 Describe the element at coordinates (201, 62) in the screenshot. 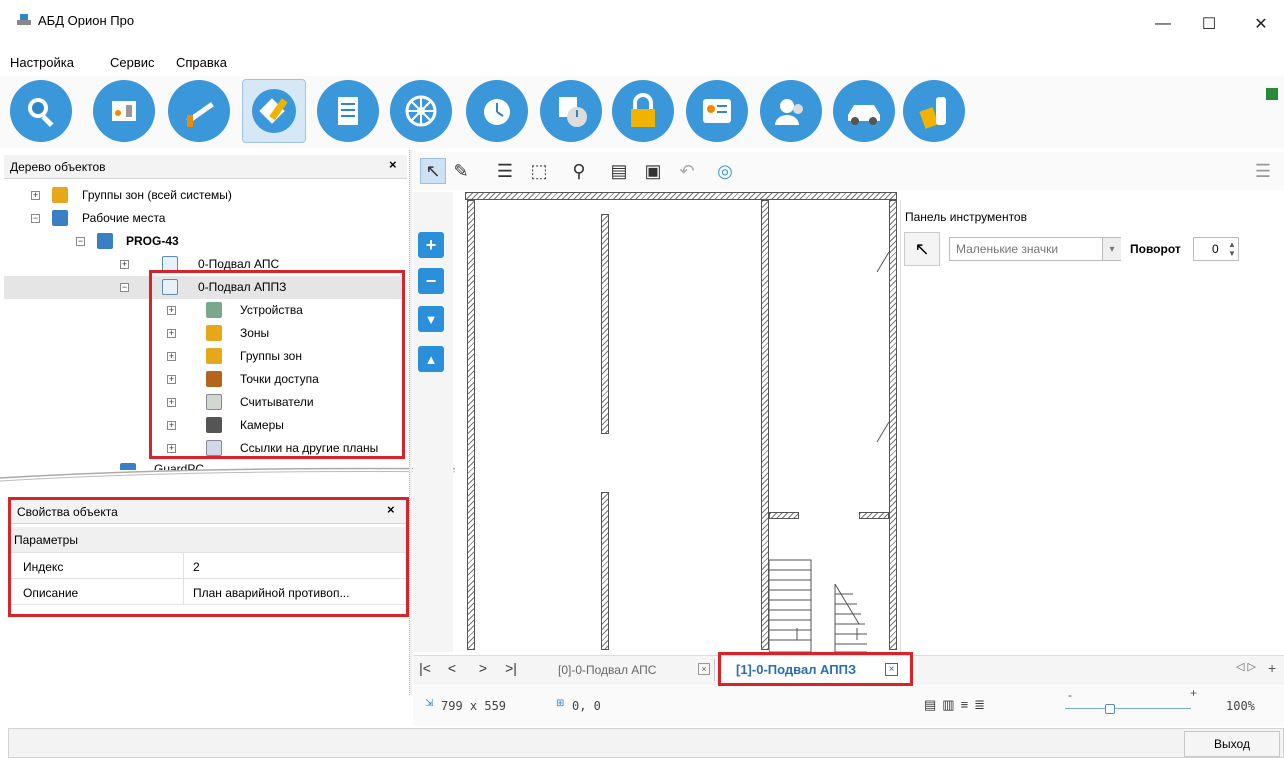

I see `menu-help: Справка` at that location.